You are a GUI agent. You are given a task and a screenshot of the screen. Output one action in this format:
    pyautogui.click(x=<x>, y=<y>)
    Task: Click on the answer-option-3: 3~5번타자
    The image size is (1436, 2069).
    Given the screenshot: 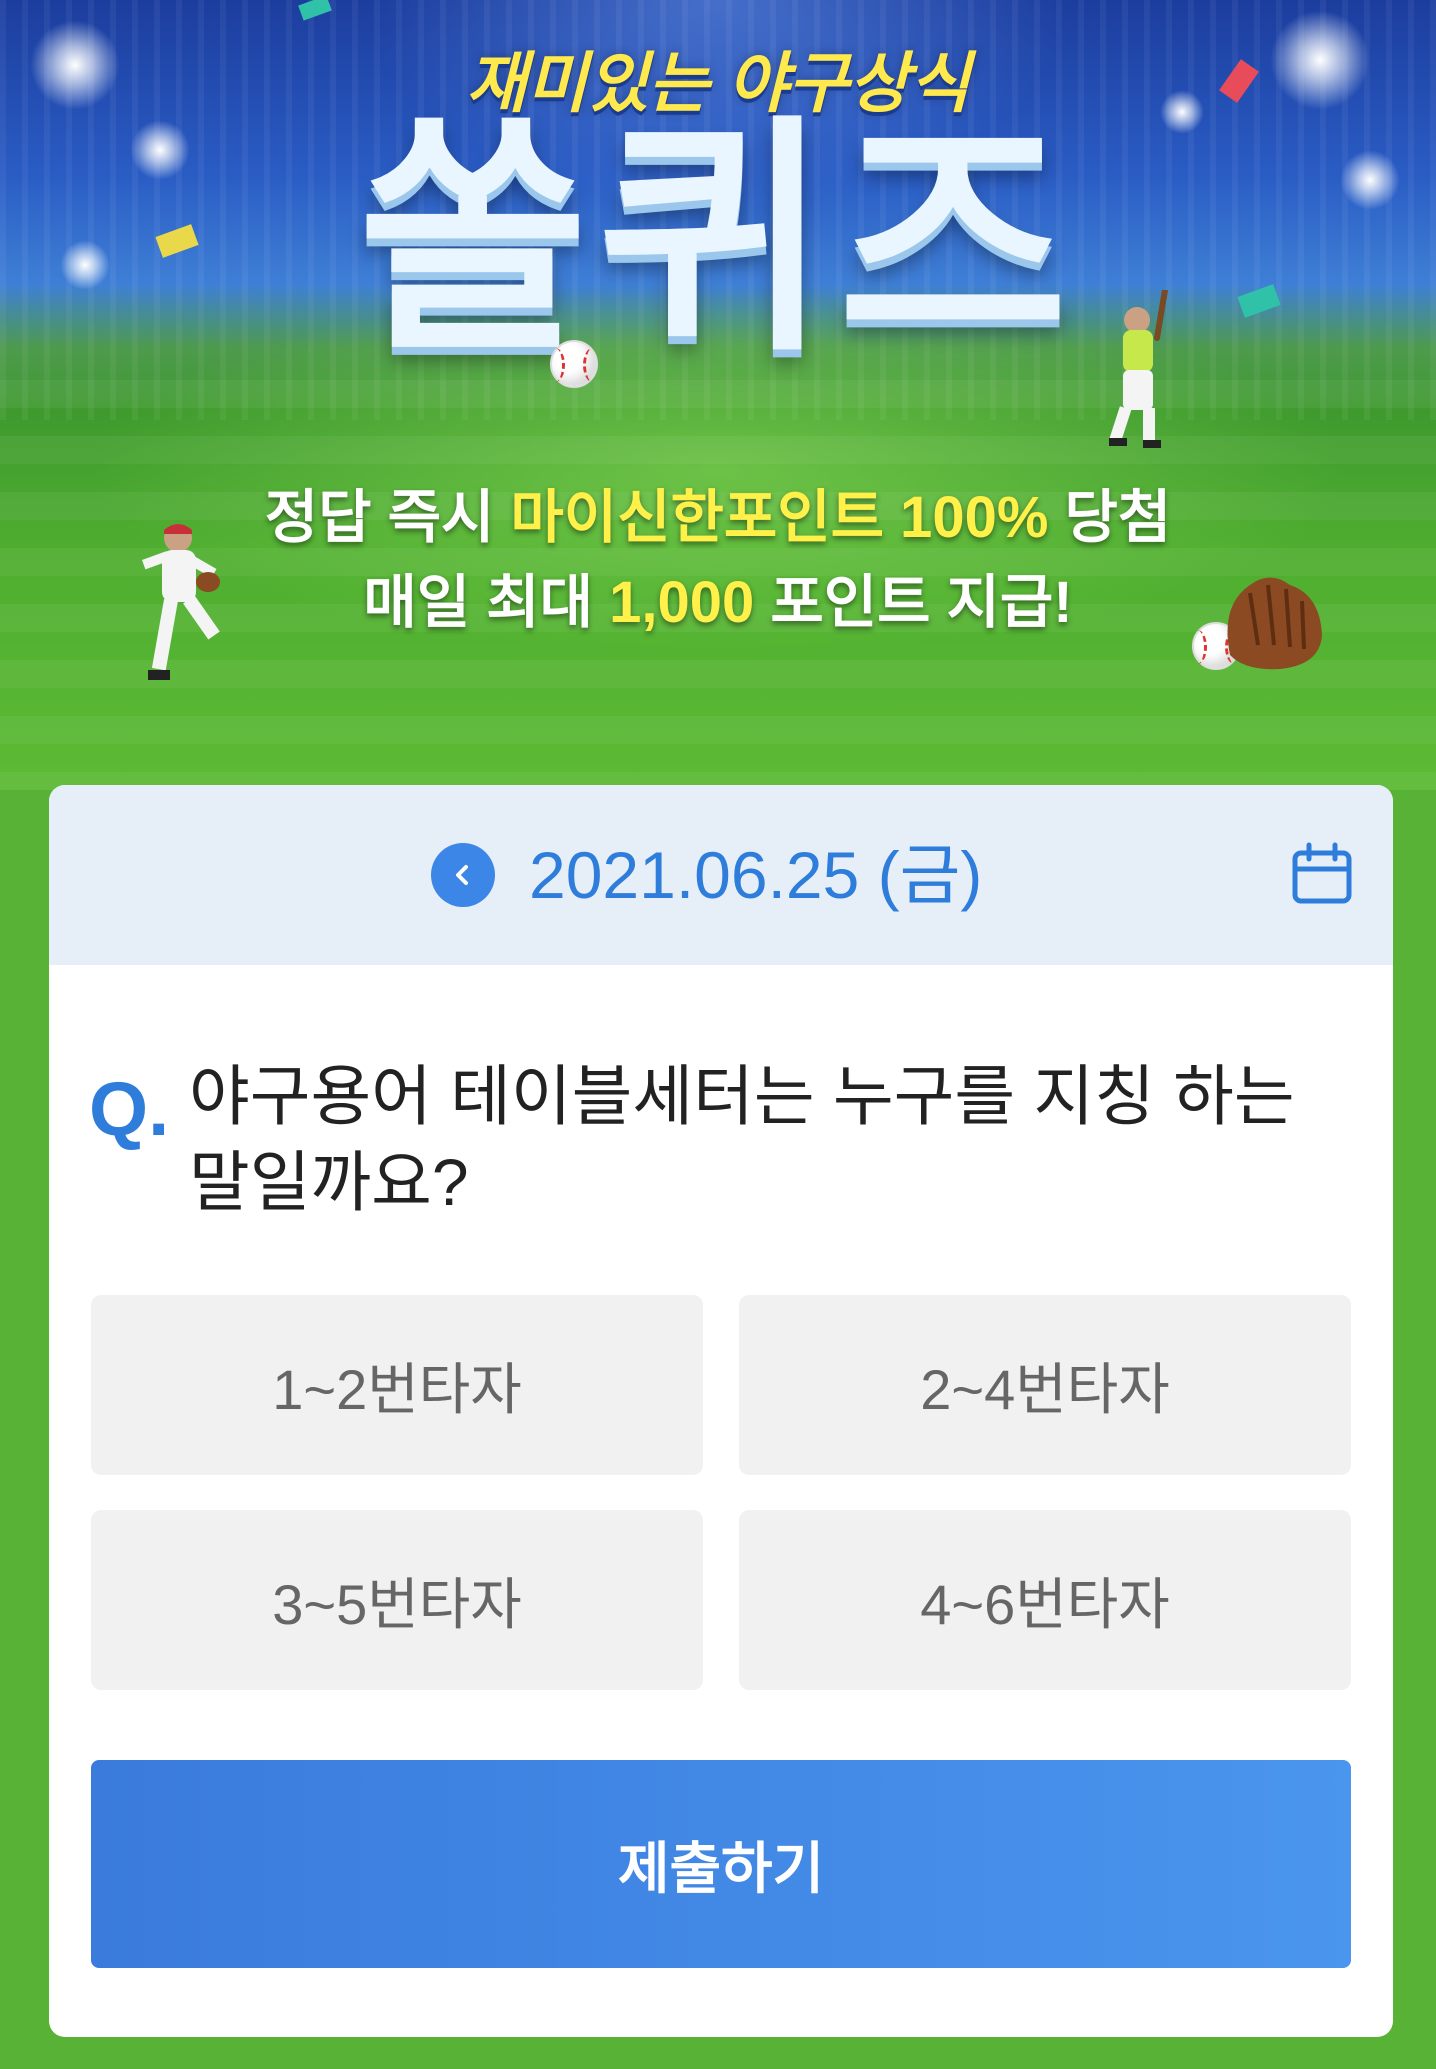 What is the action you would take?
    pyautogui.click(x=397, y=1600)
    